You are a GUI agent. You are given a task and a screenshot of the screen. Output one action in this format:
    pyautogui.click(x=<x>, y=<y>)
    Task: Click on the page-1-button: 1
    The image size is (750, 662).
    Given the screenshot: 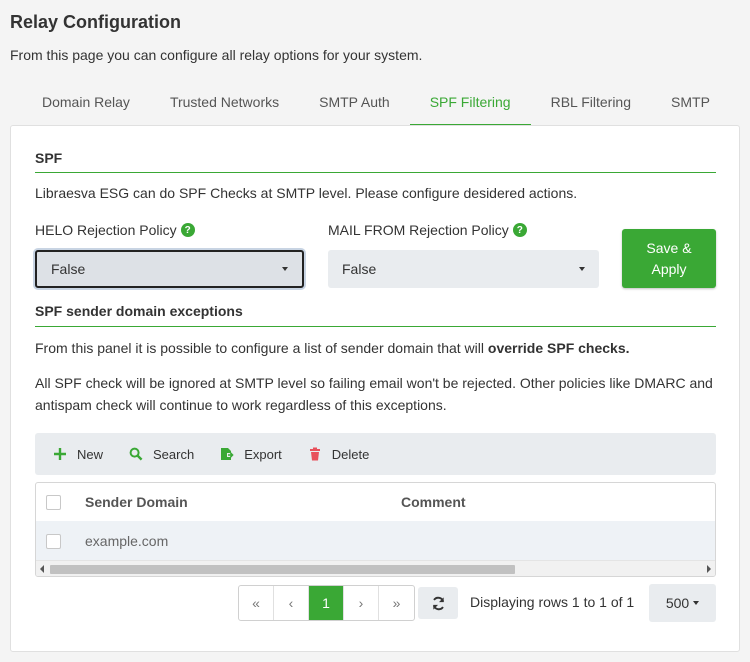 What is the action you would take?
    pyautogui.click(x=326, y=603)
    